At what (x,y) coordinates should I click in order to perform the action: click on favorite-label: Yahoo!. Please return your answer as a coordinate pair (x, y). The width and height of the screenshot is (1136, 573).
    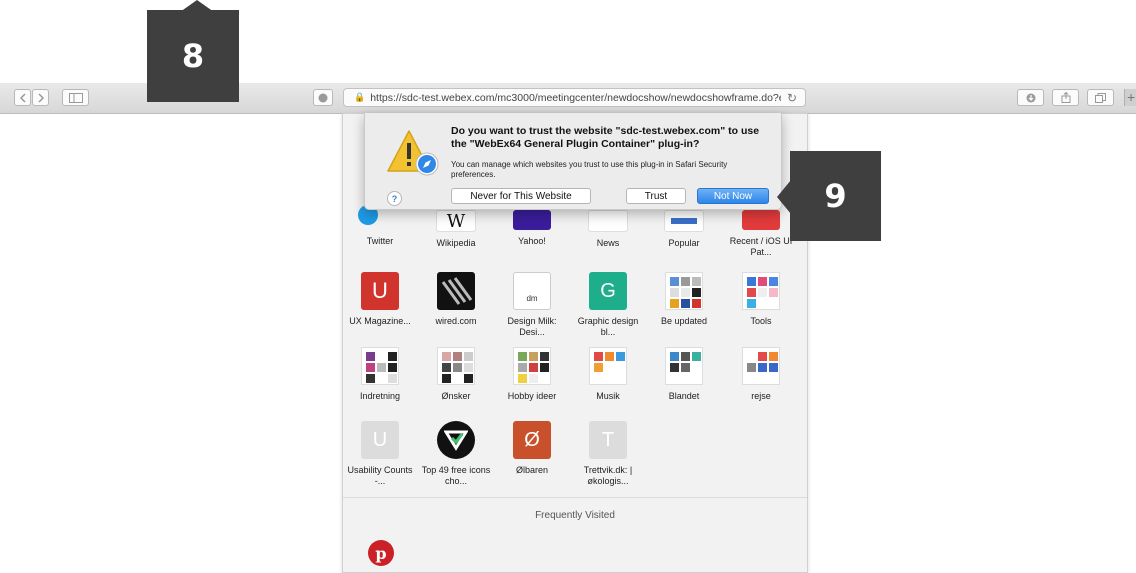
    Looking at the image, I should click on (532, 241).